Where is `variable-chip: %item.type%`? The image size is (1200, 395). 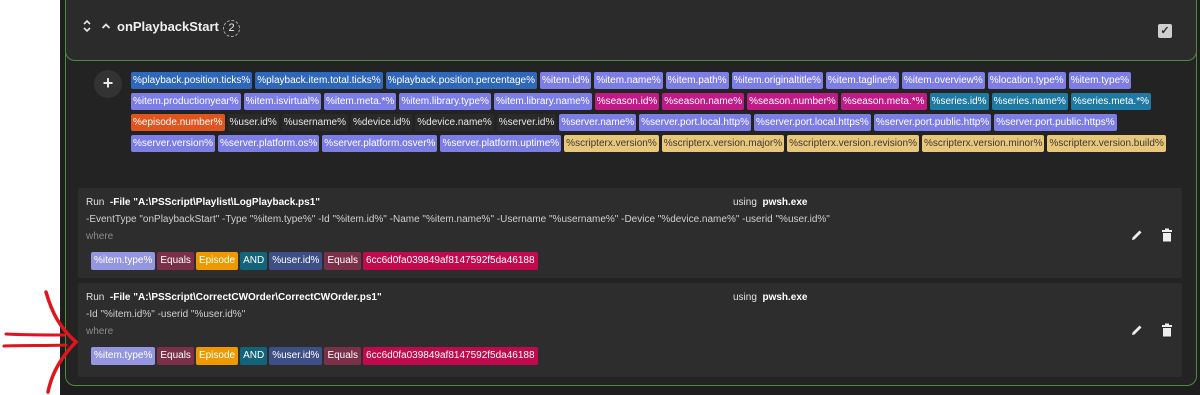 variable-chip: %item.type% is located at coordinates (1100, 80).